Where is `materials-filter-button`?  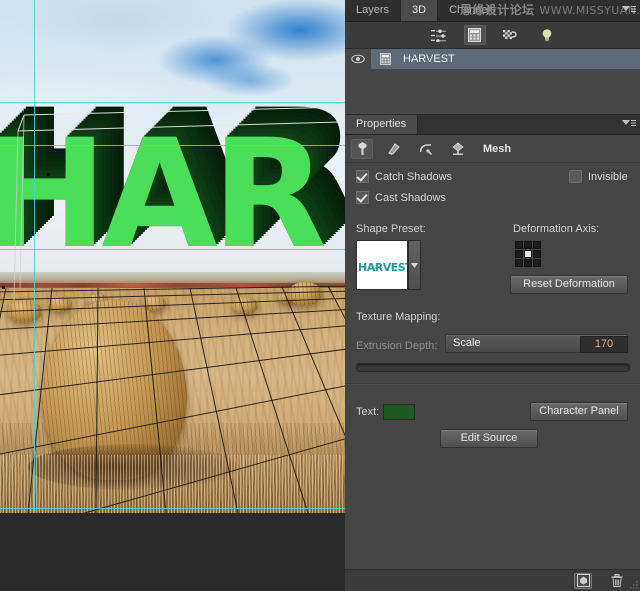 materials-filter-button is located at coordinates (511, 35).